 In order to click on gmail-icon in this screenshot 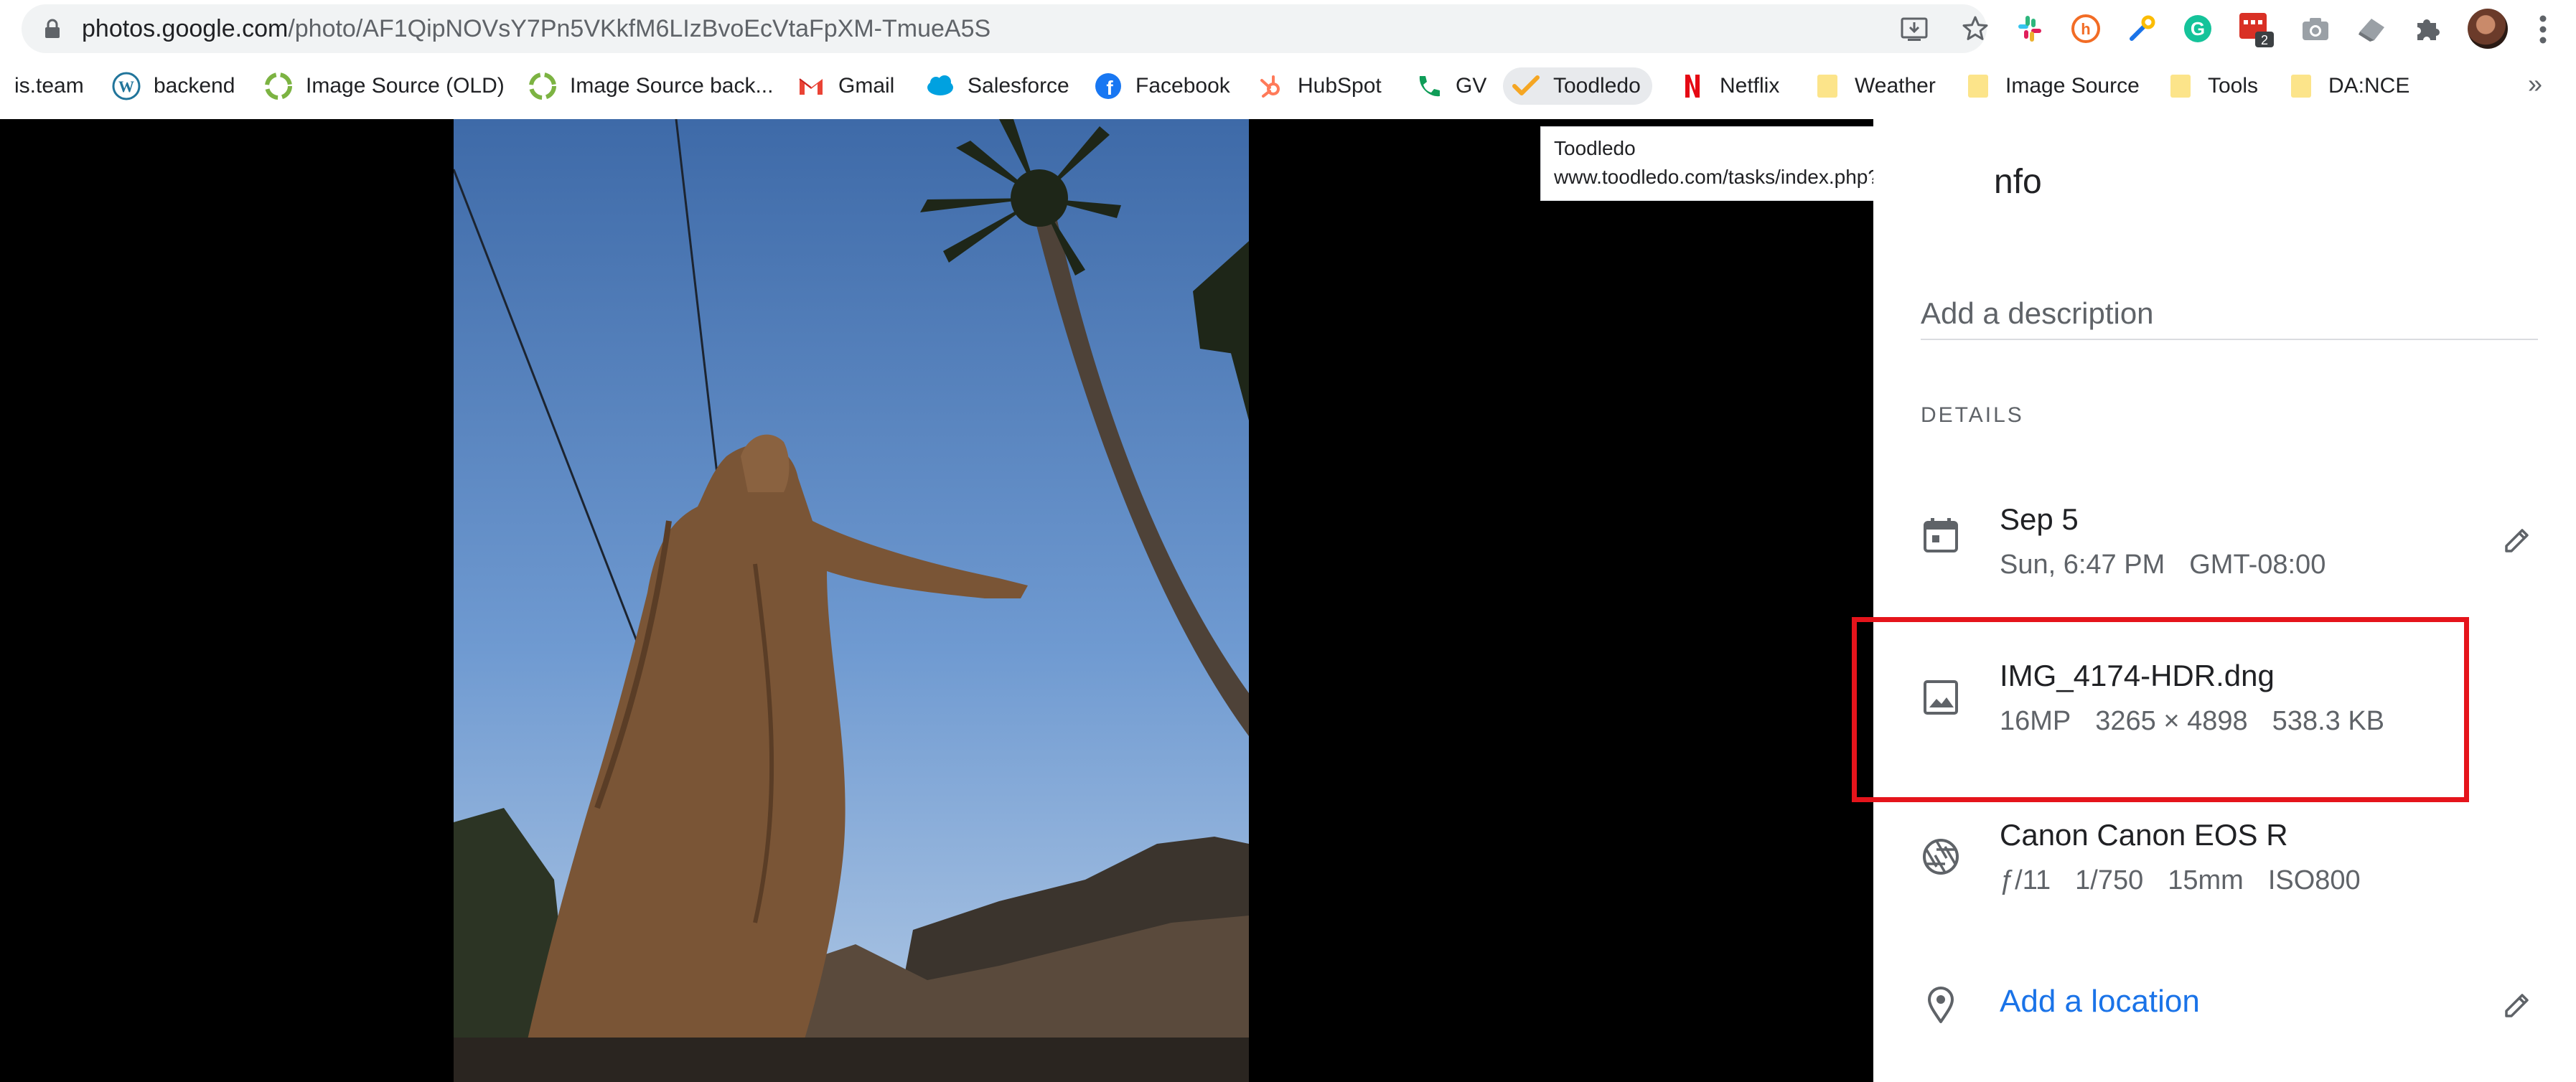, I will do `click(811, 87)`.